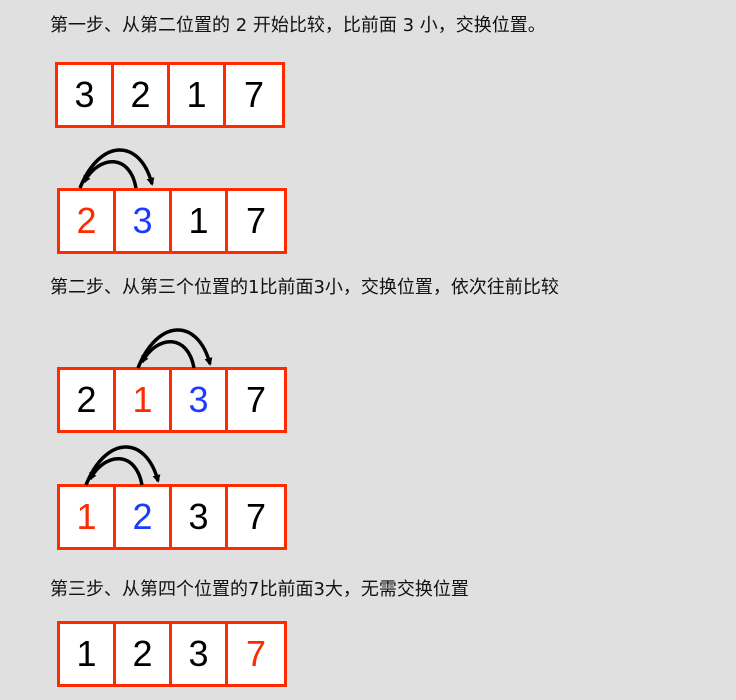 This screenshot has height=700, width=736. What do you see at coordinates (259, 589) in the screenshot?
I see `step-3-title: 第三步、从第四个位置的7比前面3大，无需交换位置` at bounding box center [259, 589].